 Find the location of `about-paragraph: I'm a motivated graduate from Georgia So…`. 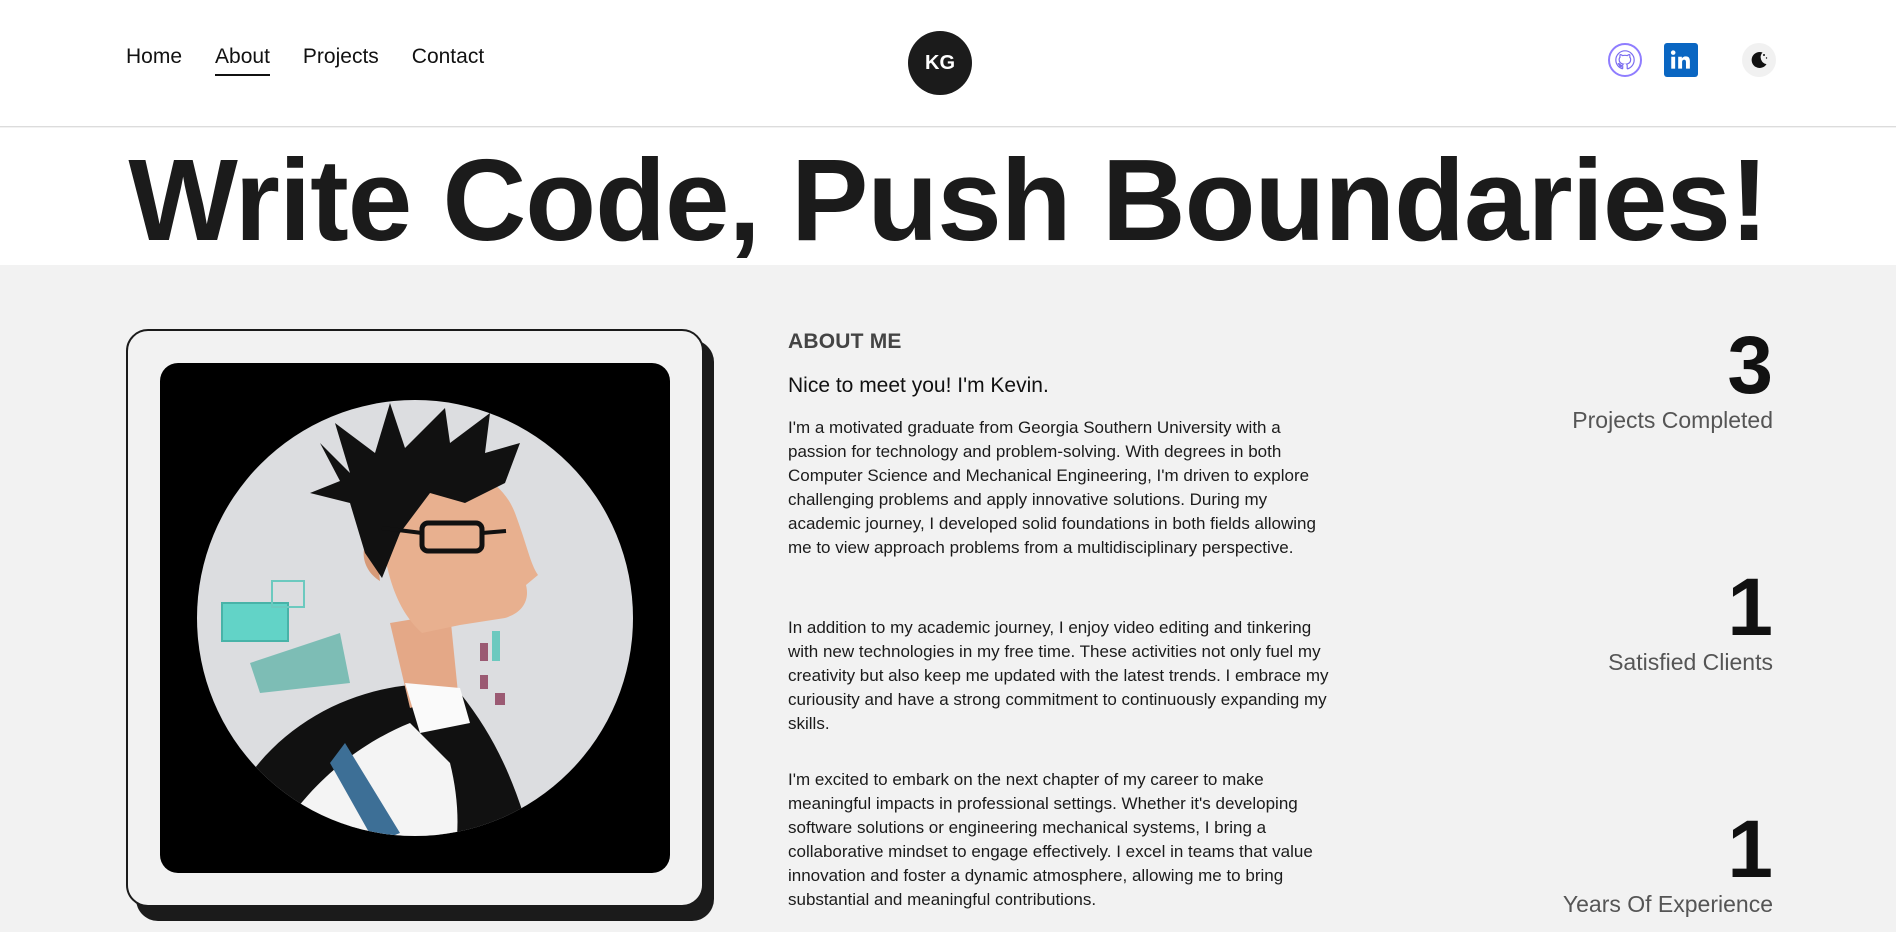

about-paragraph: I'm a motivated graduate from Georgia So… is located at coordinates (1052, 487).